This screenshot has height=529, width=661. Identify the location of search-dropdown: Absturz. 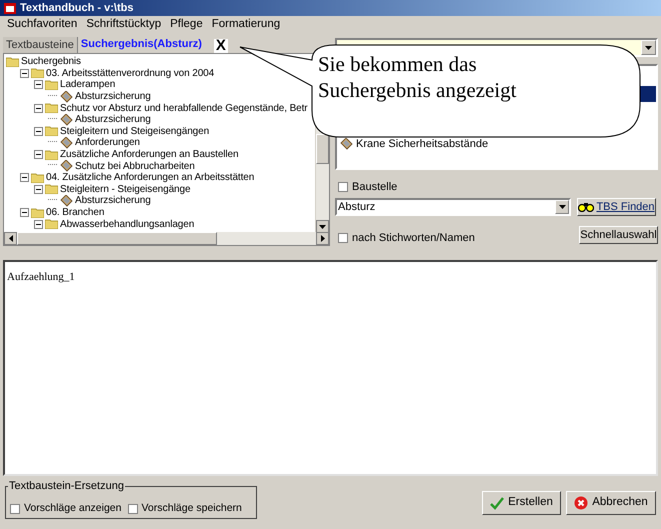
(453, 207).